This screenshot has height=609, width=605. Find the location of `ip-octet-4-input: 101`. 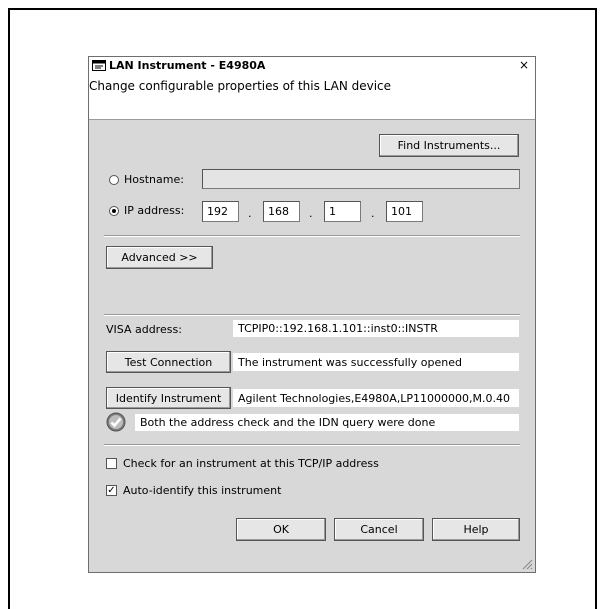

ip-octet-4-input: 101 is located at coordinates (404, 211).